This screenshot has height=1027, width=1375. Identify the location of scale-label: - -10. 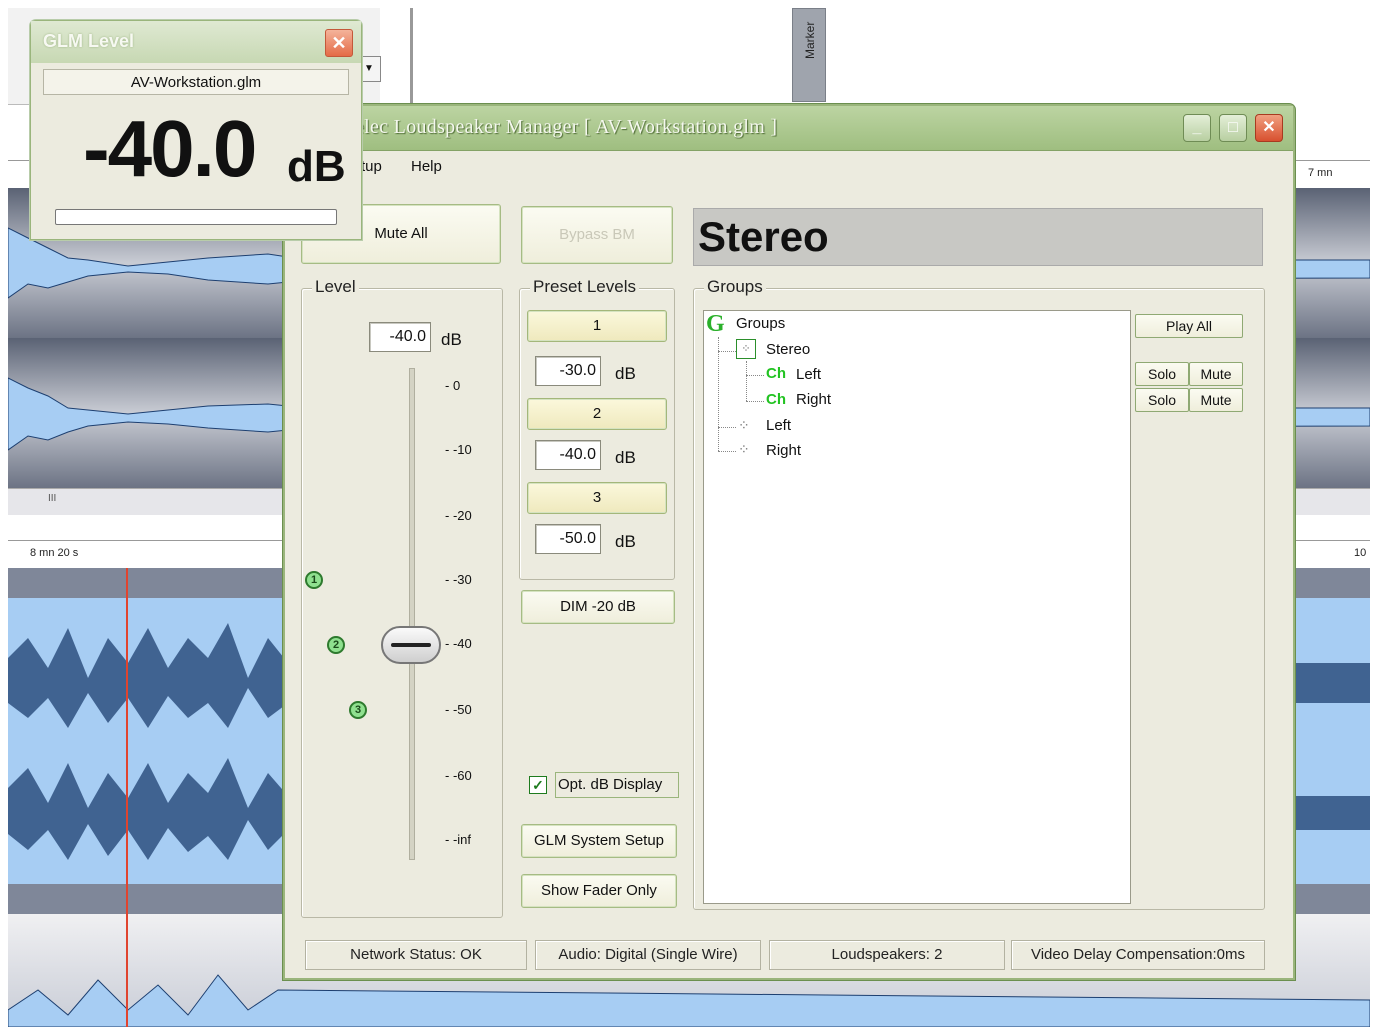
(458, 449).